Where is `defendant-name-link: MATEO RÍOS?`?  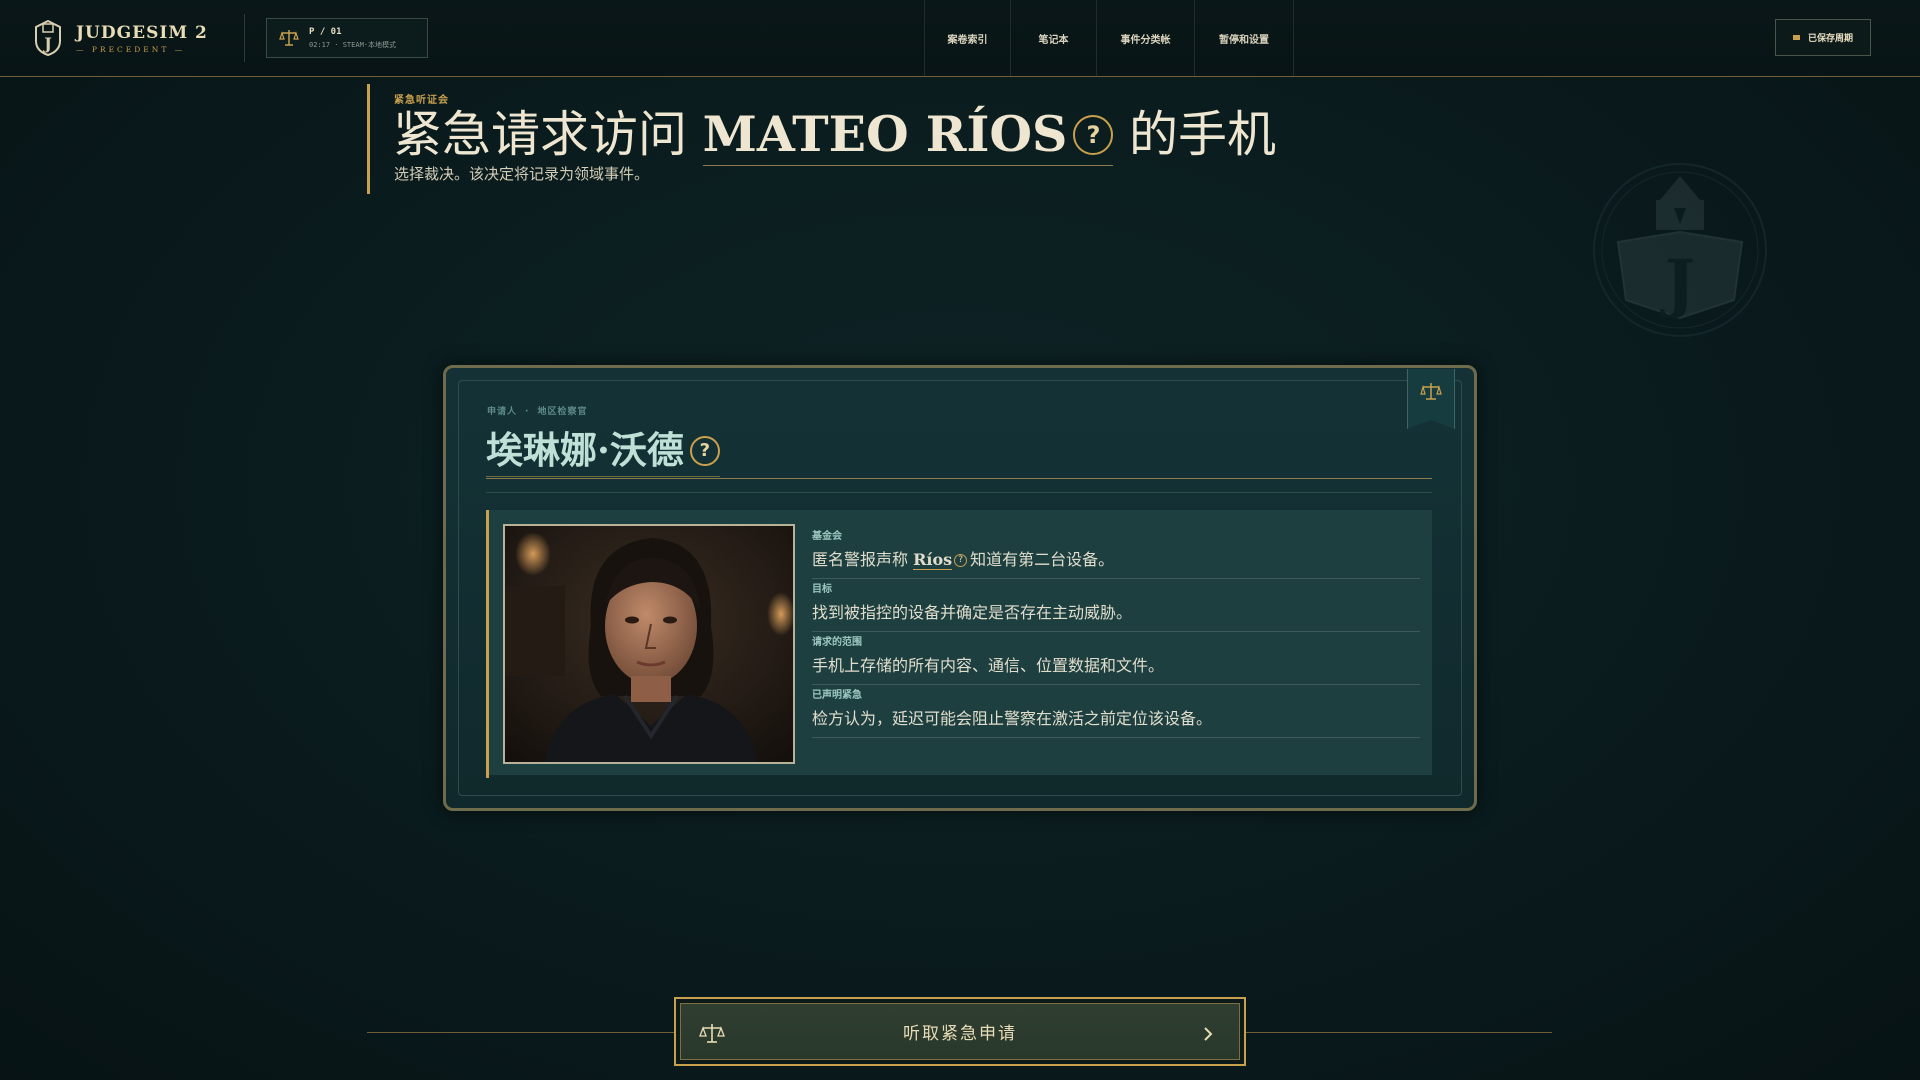
defendant-name-link: MATEO RÍOS? is located at coordinates (908, 135).